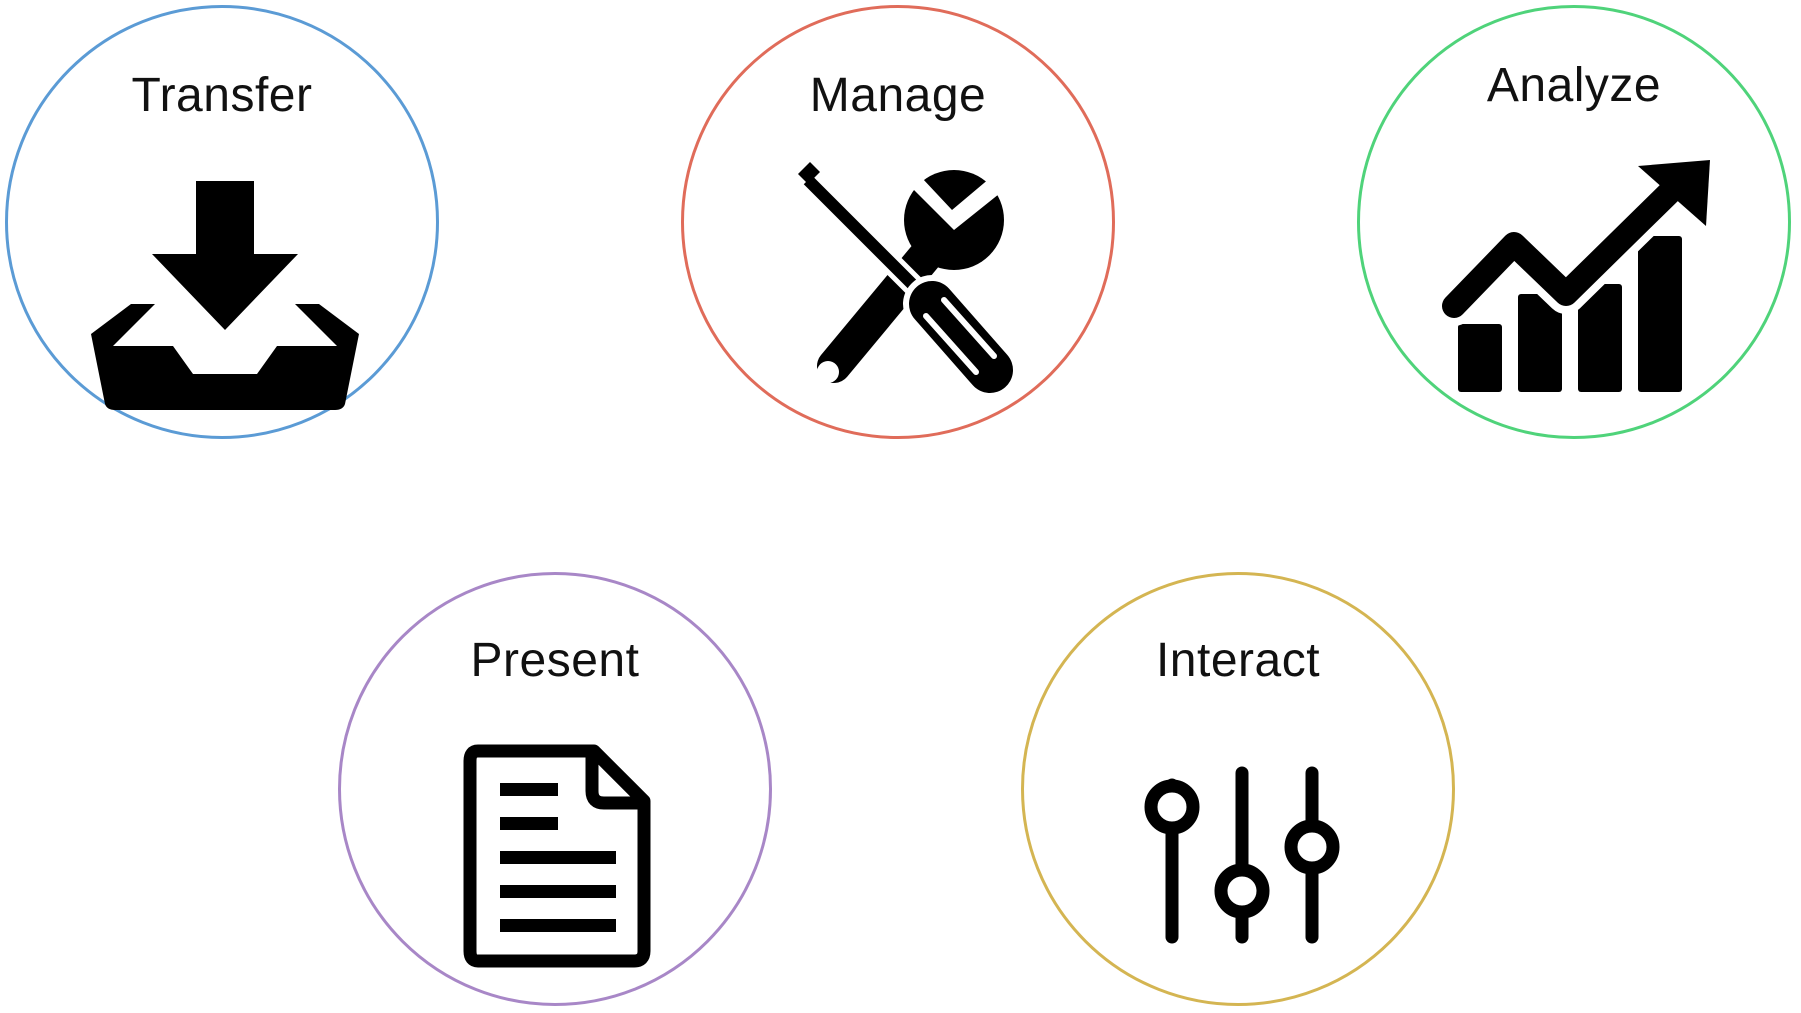 This screenshot has height=1013, width=1801. I want to click on wrench-screwdriver-icon, so click(908, 280).